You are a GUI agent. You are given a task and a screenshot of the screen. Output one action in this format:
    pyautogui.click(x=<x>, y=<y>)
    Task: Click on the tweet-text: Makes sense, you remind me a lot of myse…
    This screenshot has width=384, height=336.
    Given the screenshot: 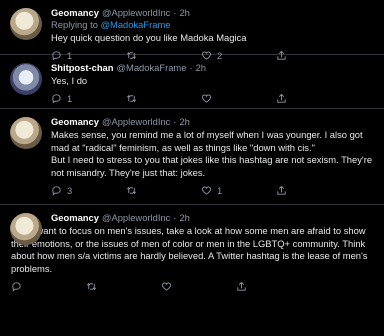 What is the action you would take?
    pyautogui.click(x=212, y=153)
    